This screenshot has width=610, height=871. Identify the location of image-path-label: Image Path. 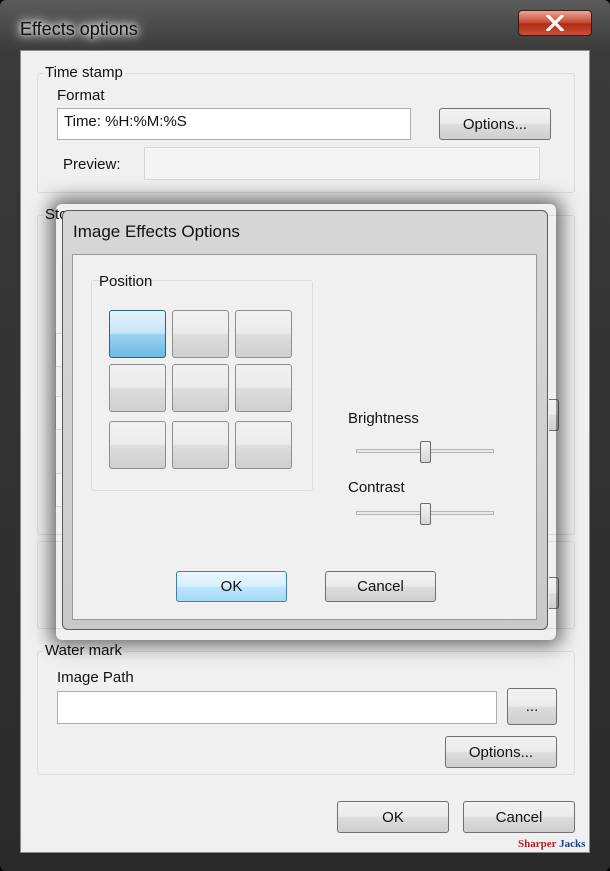
(95, 677).